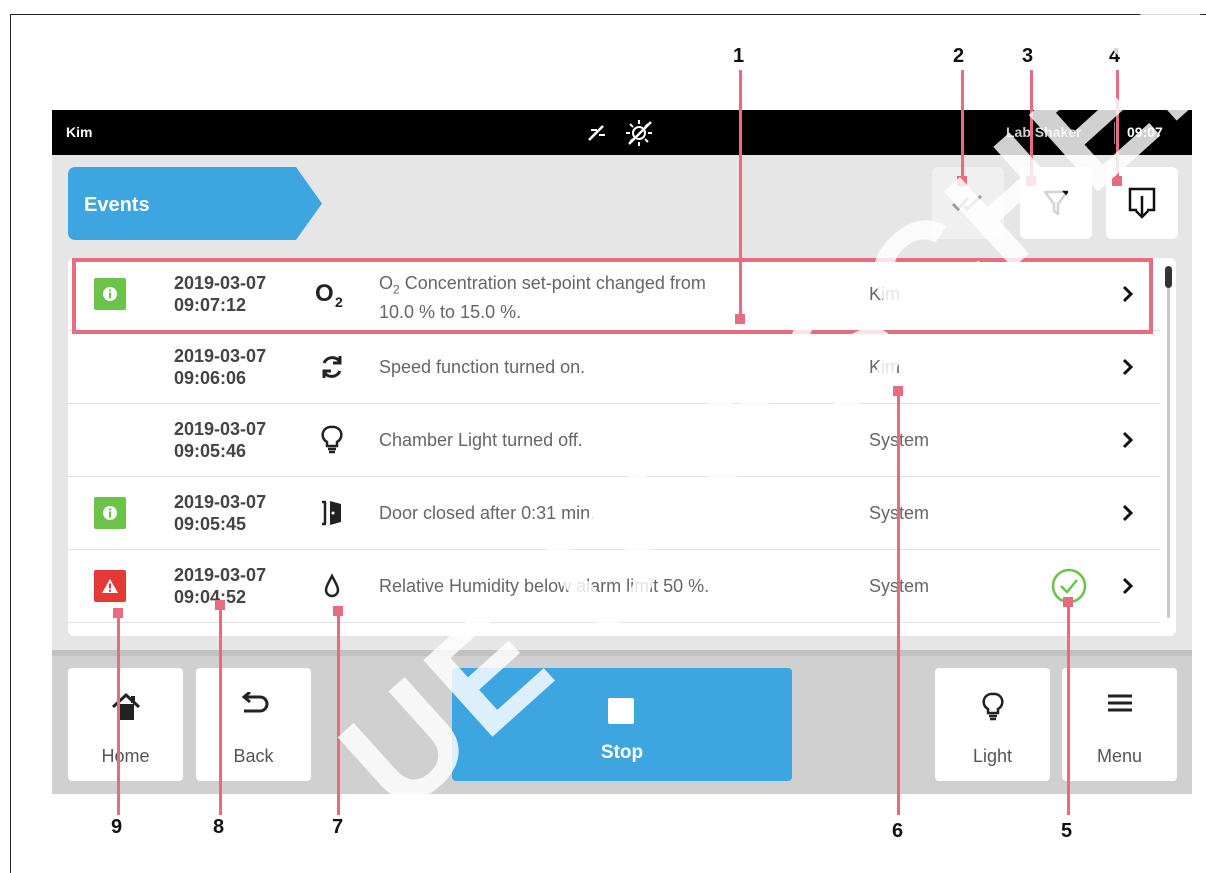 This screenshot has height=873, width=1206. What do you see at coordinates (1142, 203) in the screenshot?
I see `export-icon` at bounding box center [1142, 203].